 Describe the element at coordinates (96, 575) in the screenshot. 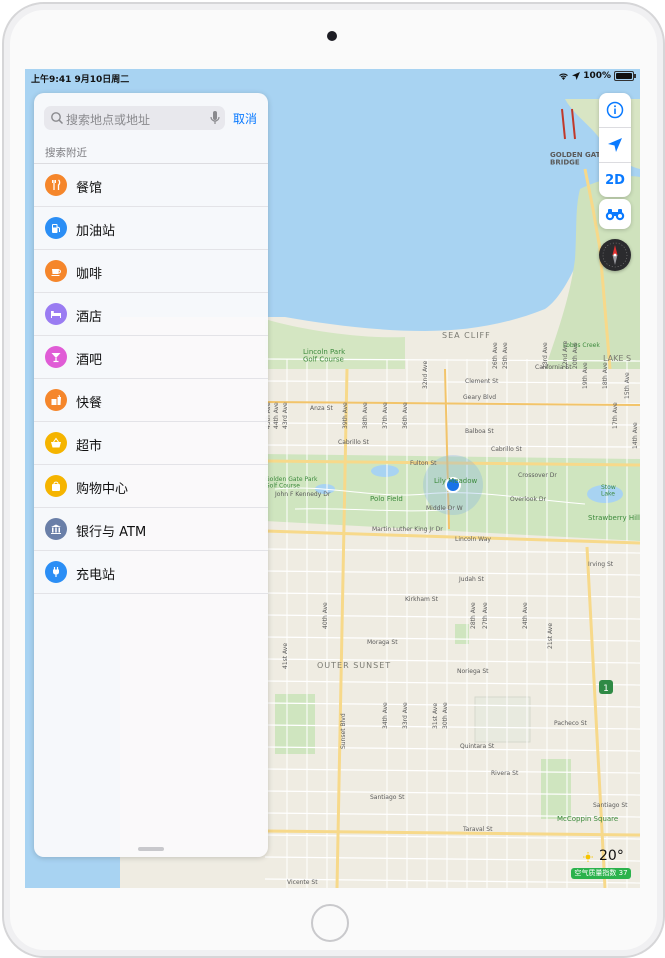

I see `nearby-item-label: 充电站` at that location.